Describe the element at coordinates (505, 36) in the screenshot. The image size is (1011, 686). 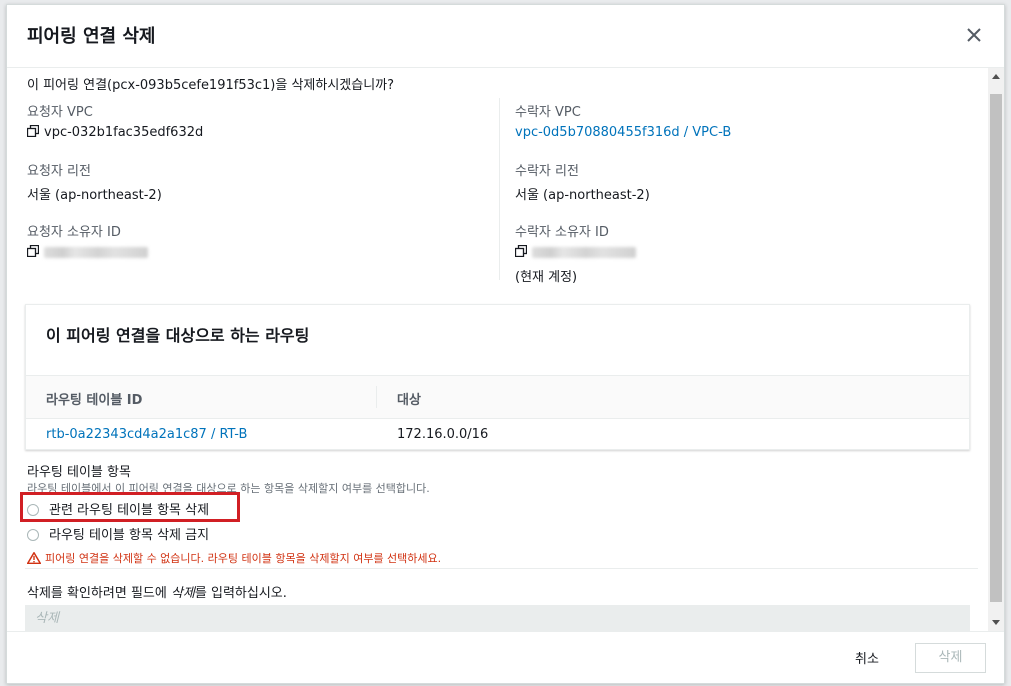
I see `dialog-header: 피어링 연결 삭제` at that location.